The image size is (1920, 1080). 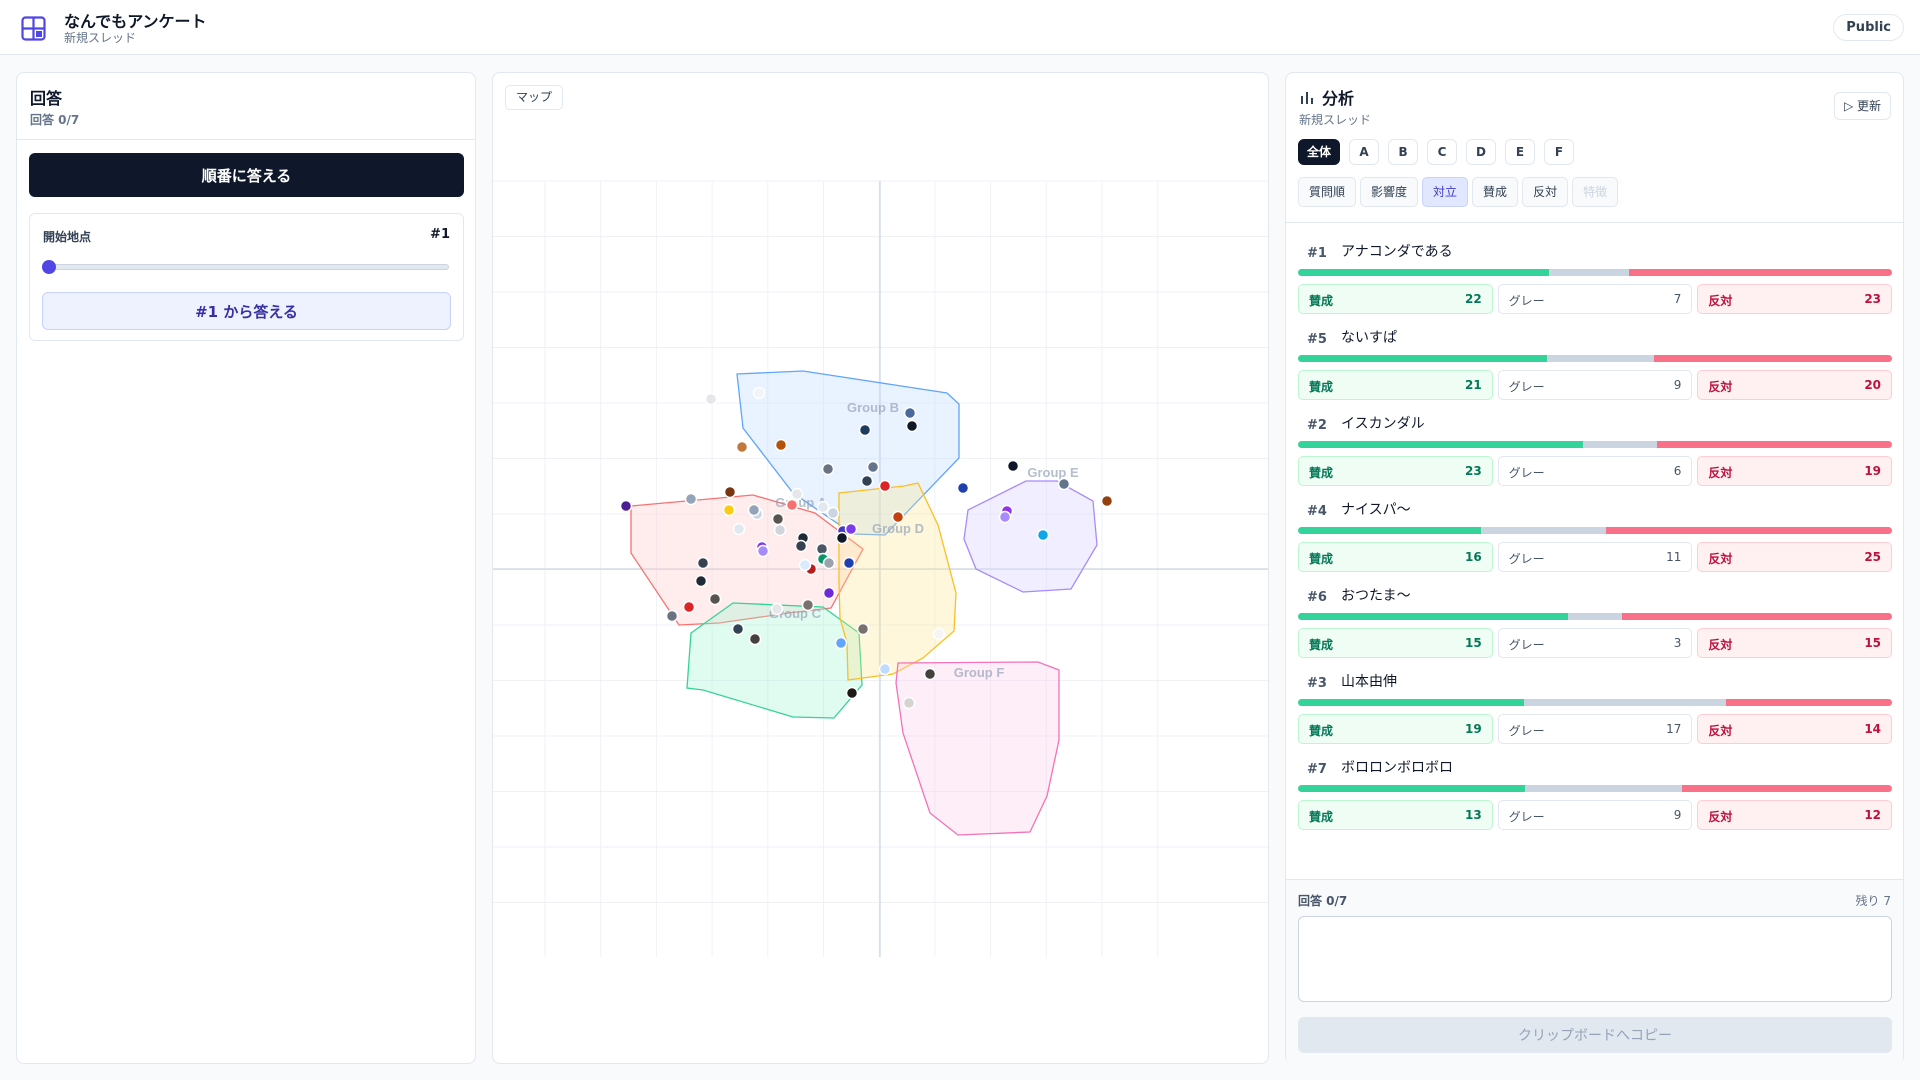 What do you see at coordinates (1595, 557) in the screenshot?
I see `gray-chip: グレー 11` at bounding box center [1595, 557].